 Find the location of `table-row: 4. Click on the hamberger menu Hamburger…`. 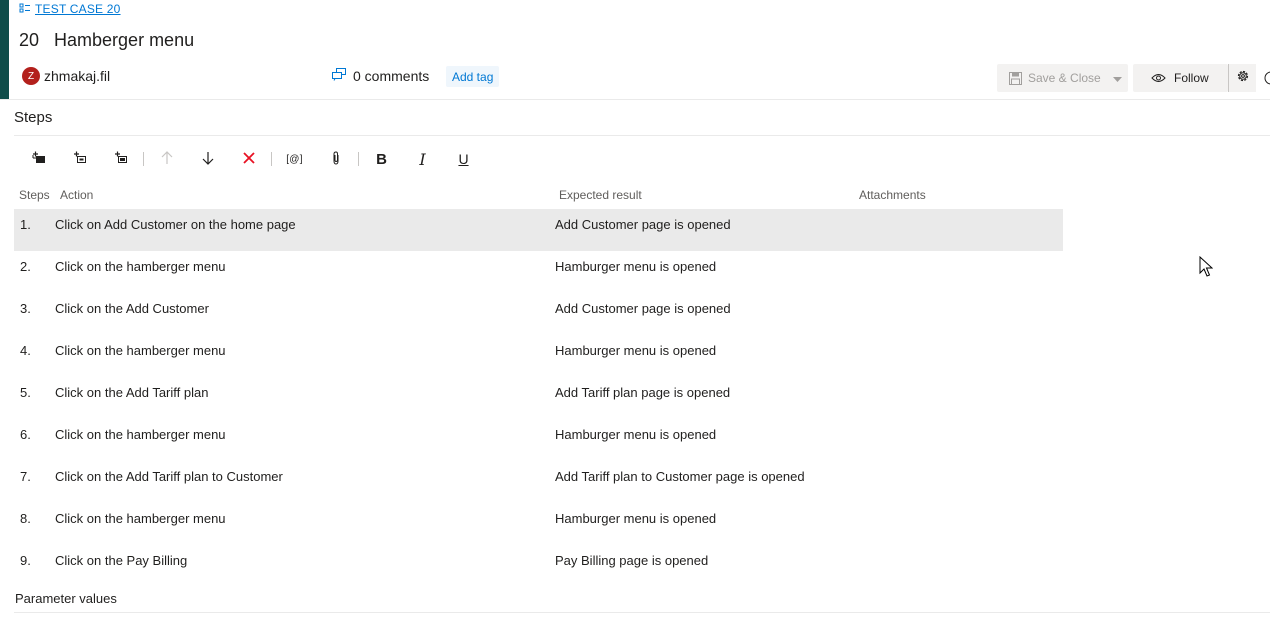

table-row: 4. Click on the hamberger menu Hamburger… is located at coordinates (538, 356).